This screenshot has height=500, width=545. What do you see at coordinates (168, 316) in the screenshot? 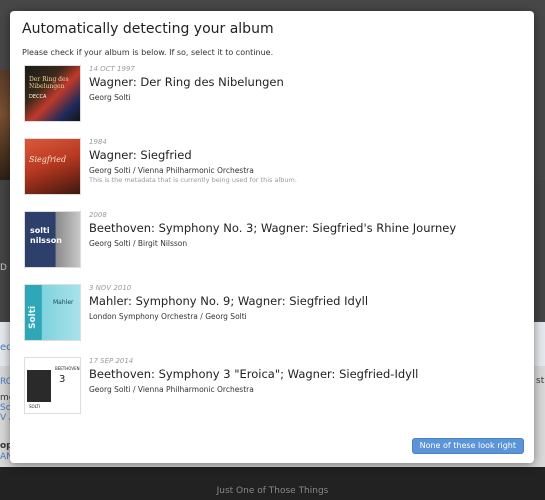
I see `album-artist: London Symphony Orchestra / Georg Solti` at bounding box center [168, 316].